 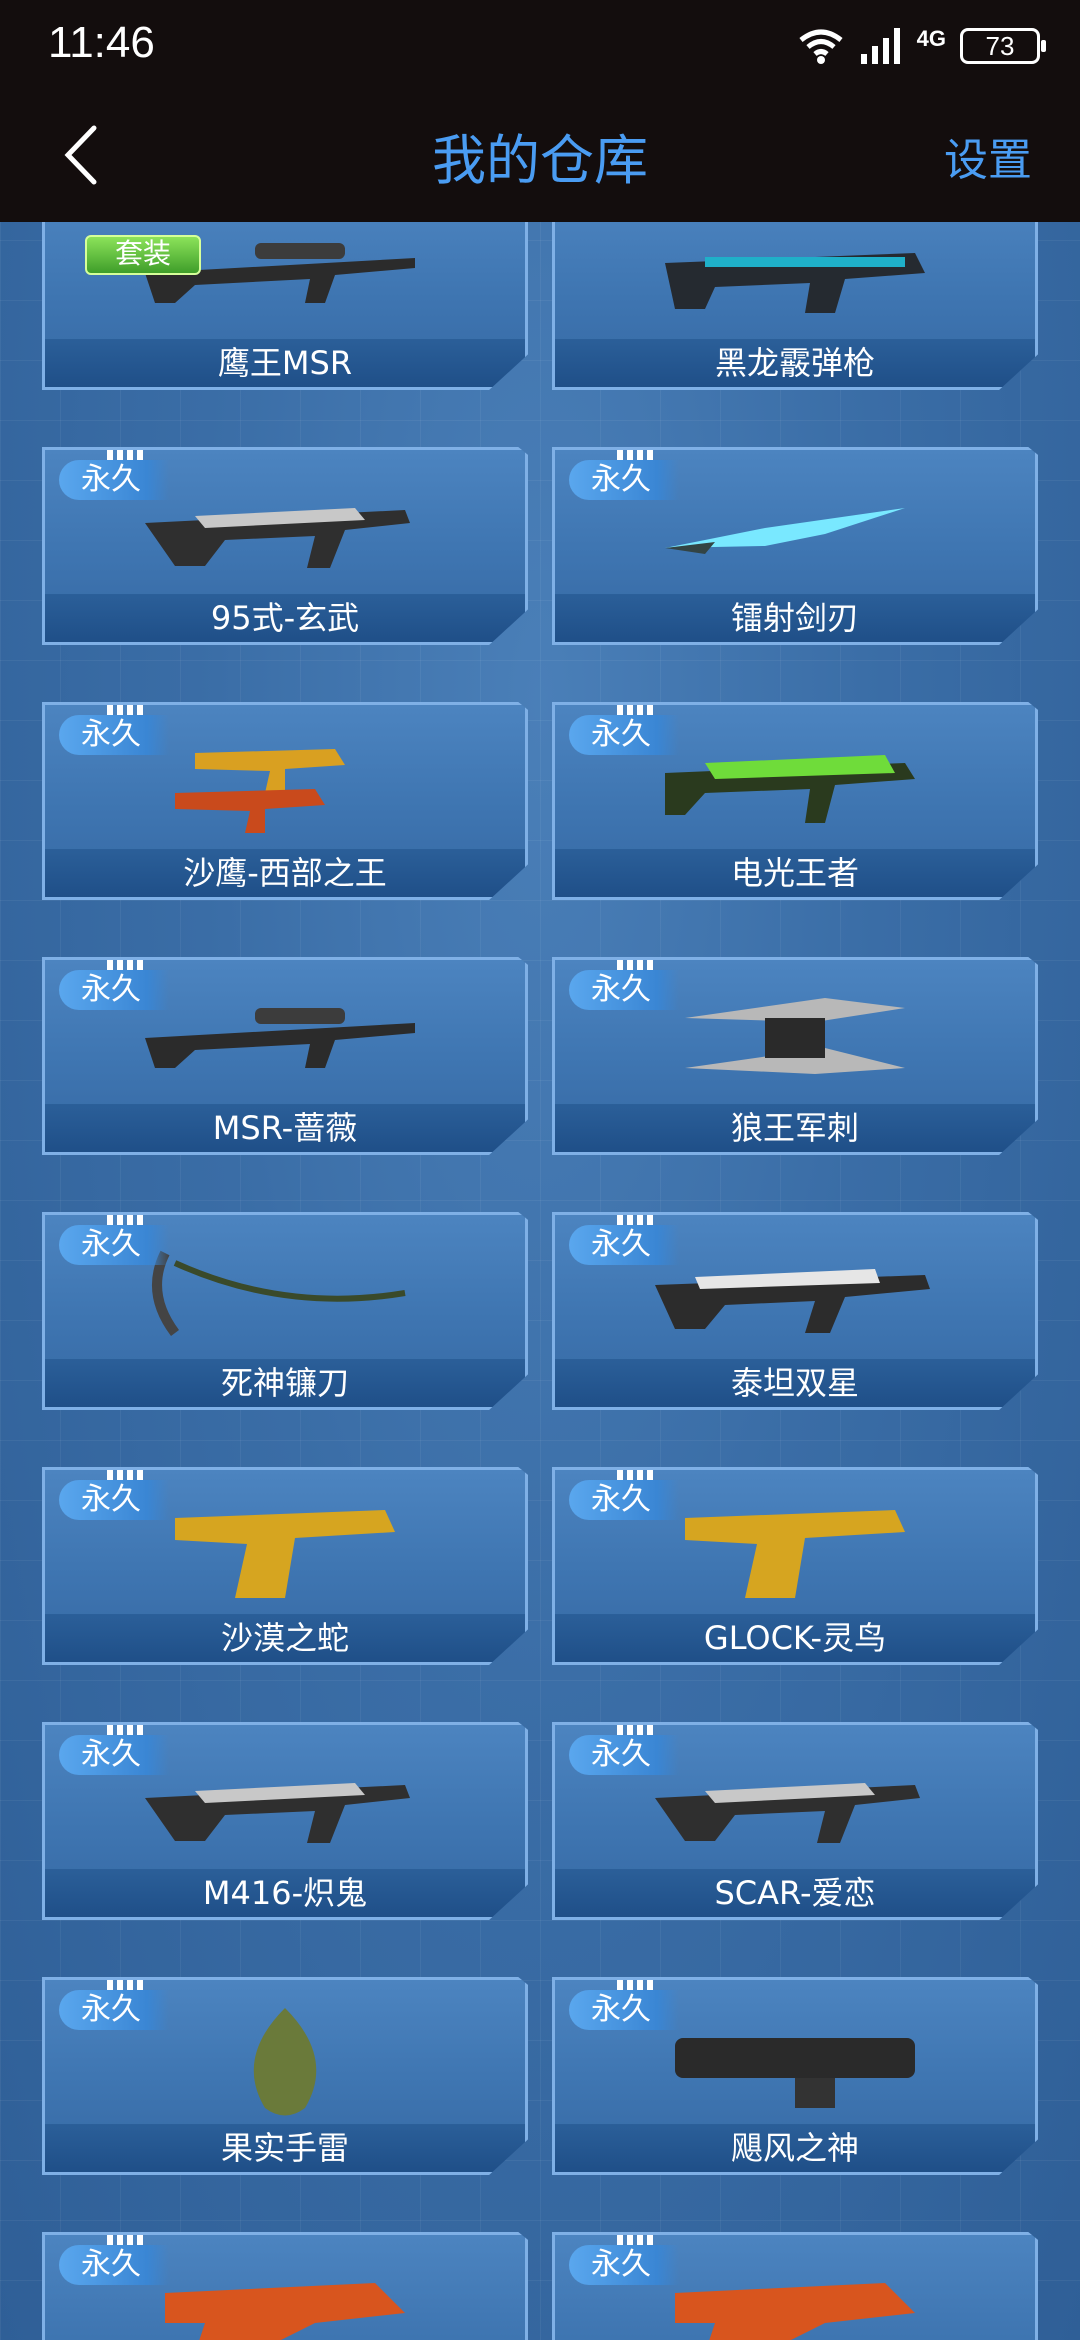 I want to click on inventory-card: 永久果实手雷, so click(x=285, y=2076).